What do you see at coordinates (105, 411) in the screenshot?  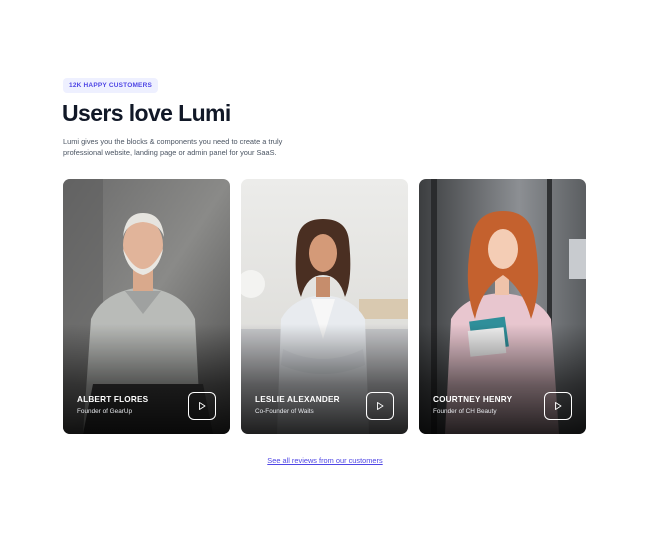 I see `customer-role: Founder of GearUp` at bounding box center [105, 411].